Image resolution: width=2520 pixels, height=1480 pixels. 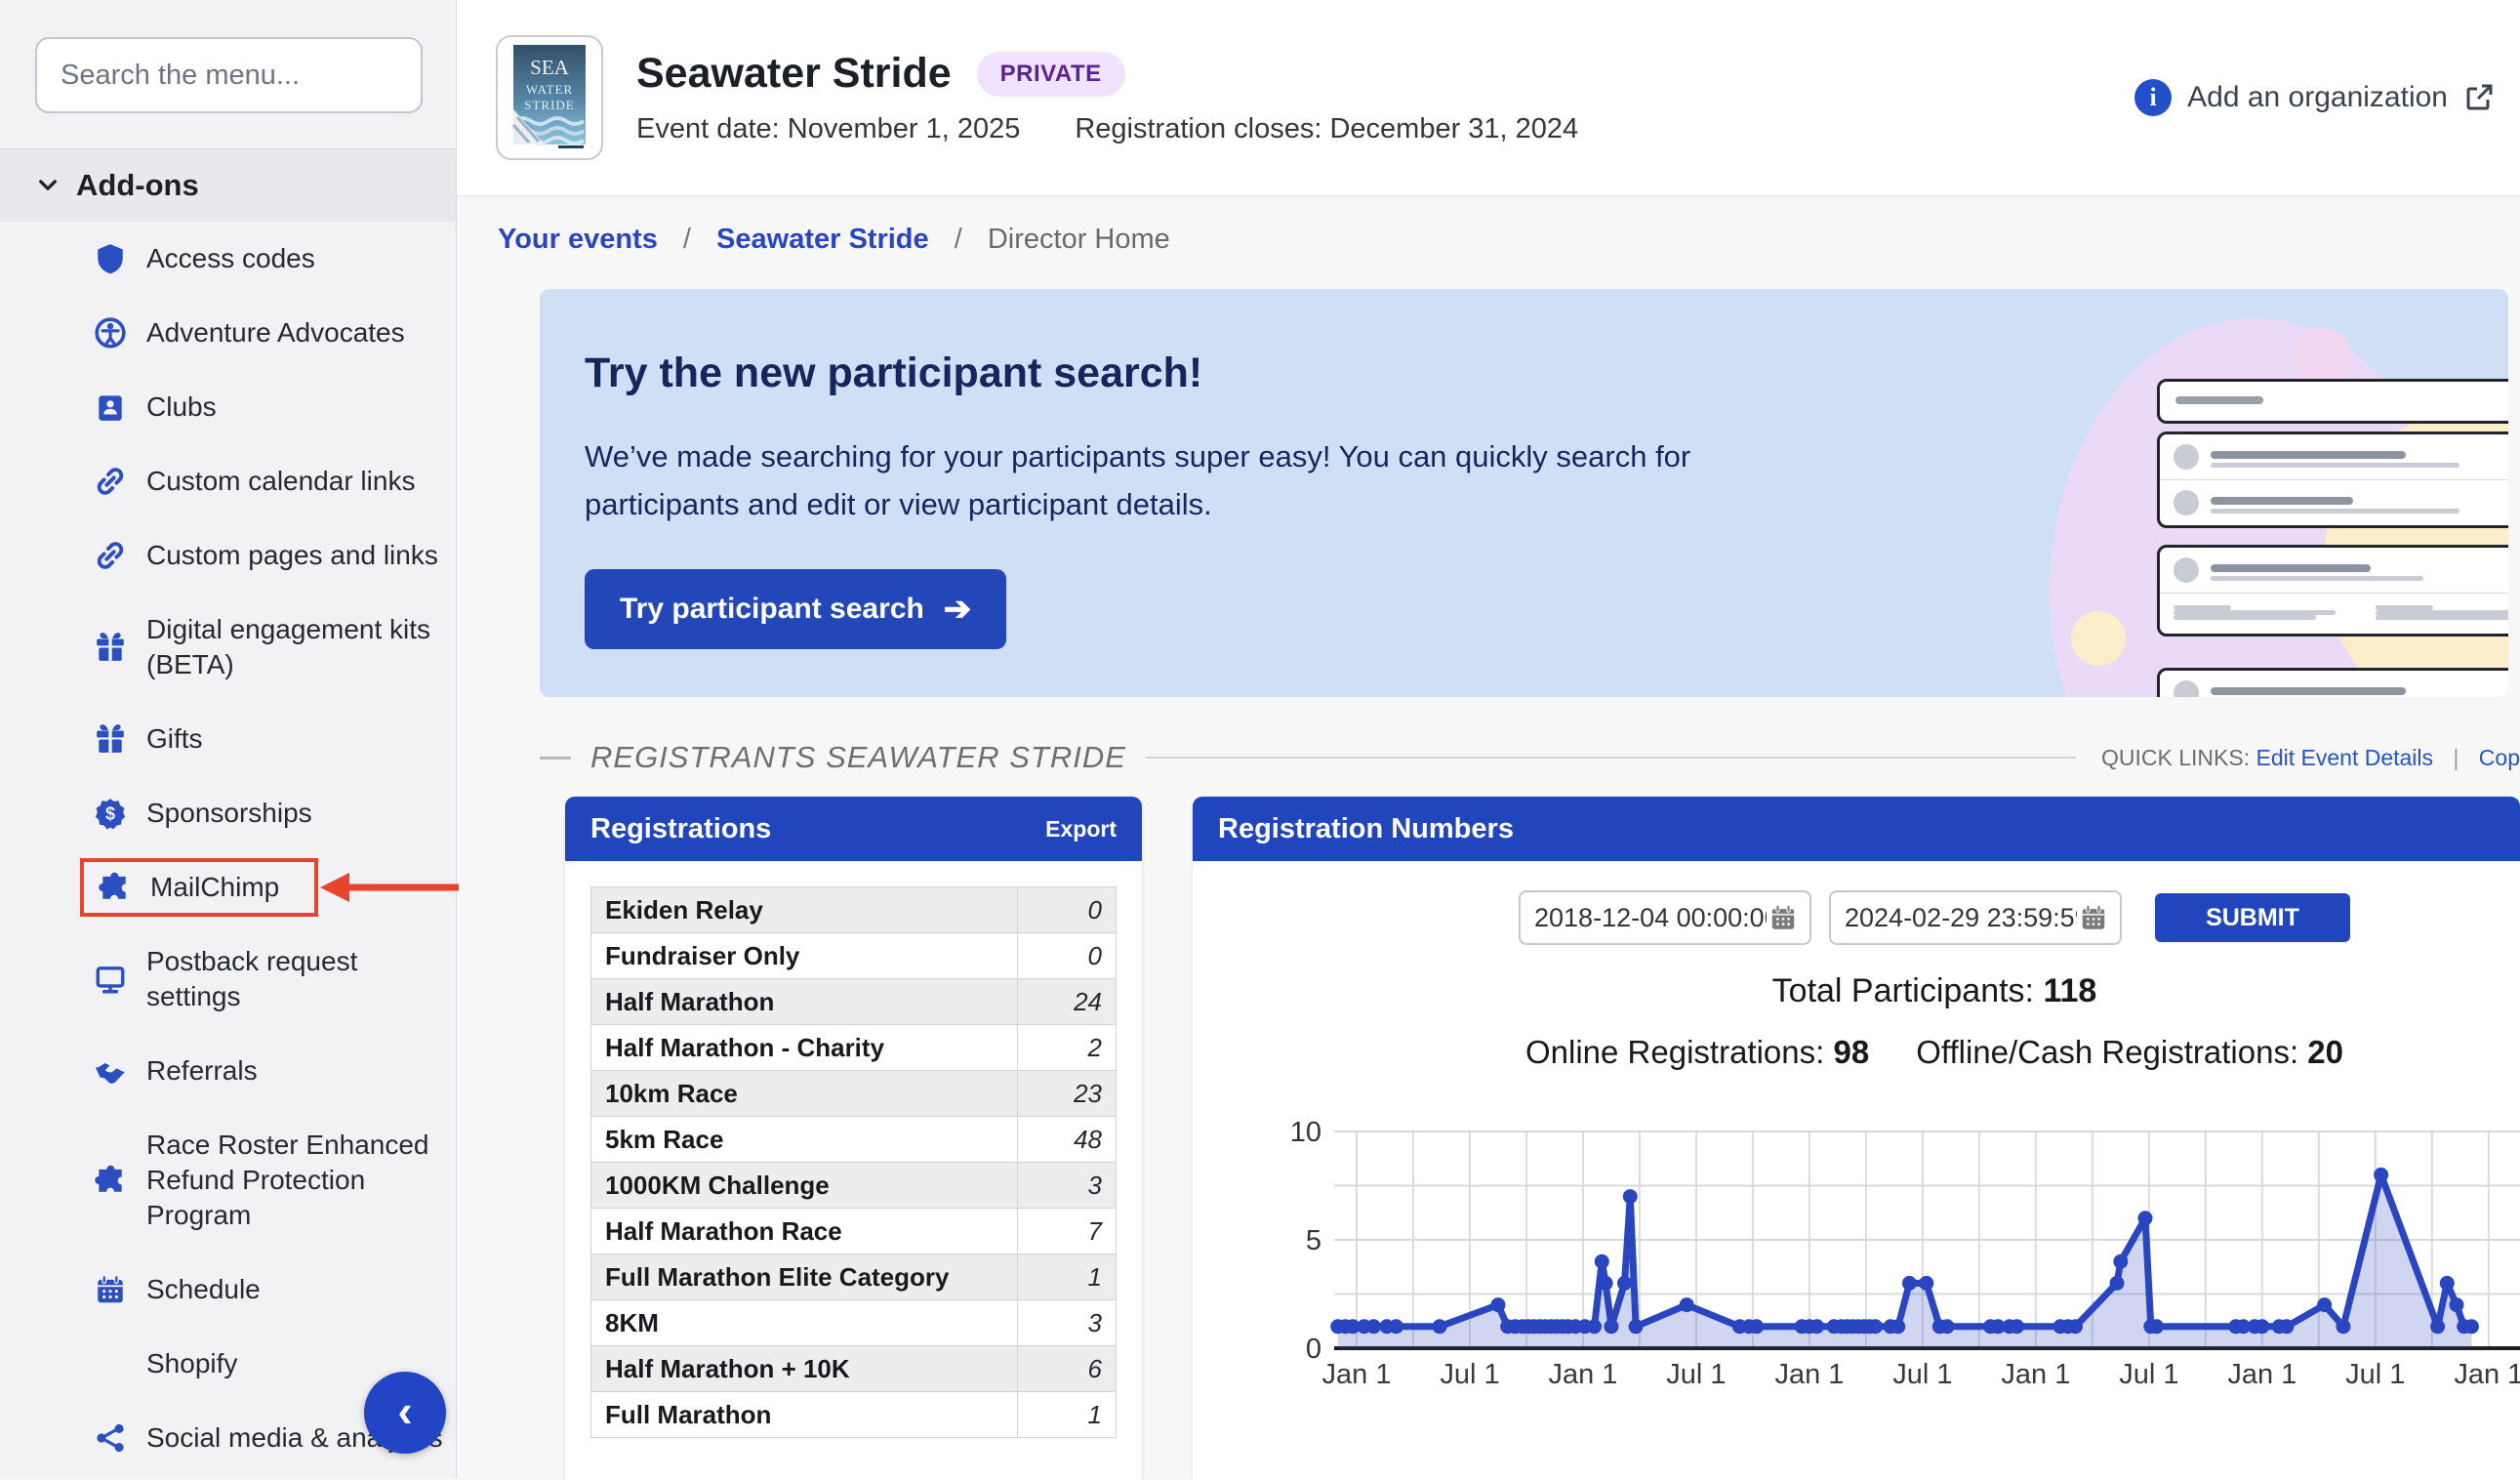 I want to click on sidebar-item-custom-calendar-links: Custom calendar links, so click(x=228, y=481).